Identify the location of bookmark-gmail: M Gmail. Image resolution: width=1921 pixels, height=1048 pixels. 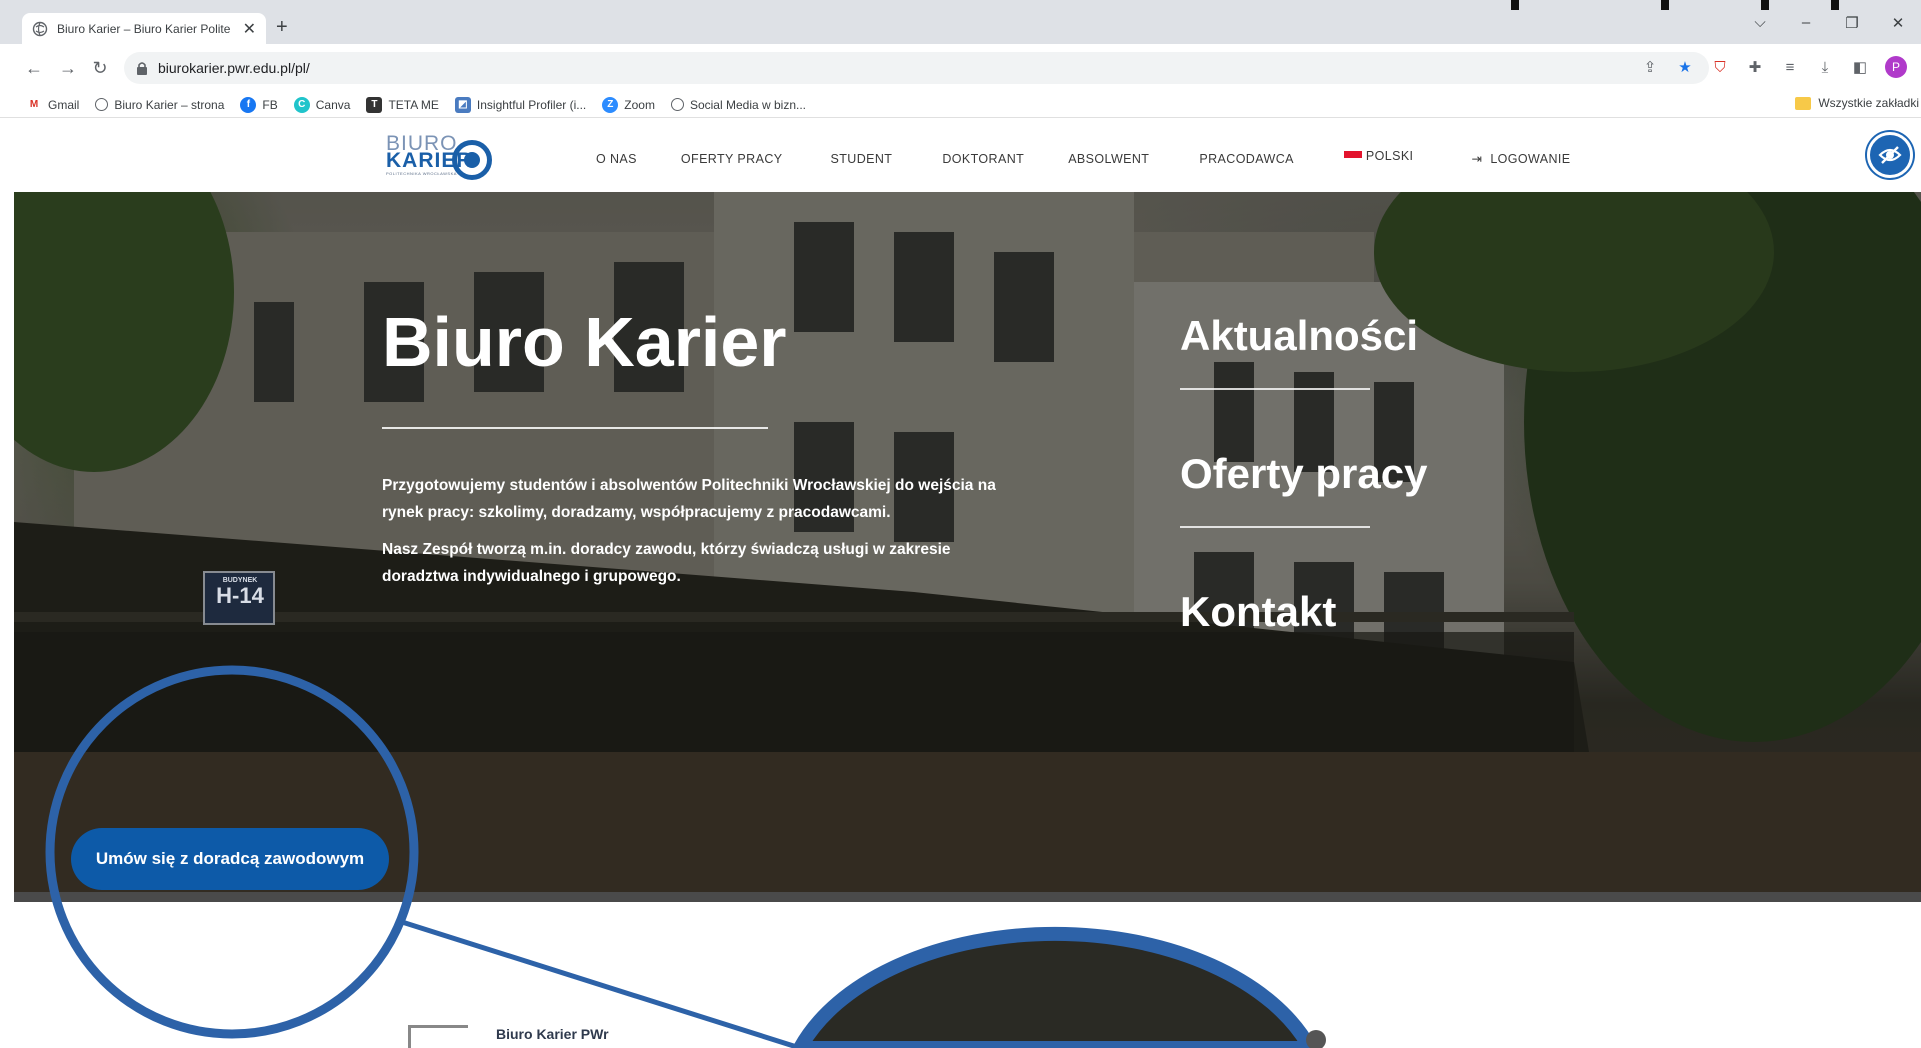
(53, 105).